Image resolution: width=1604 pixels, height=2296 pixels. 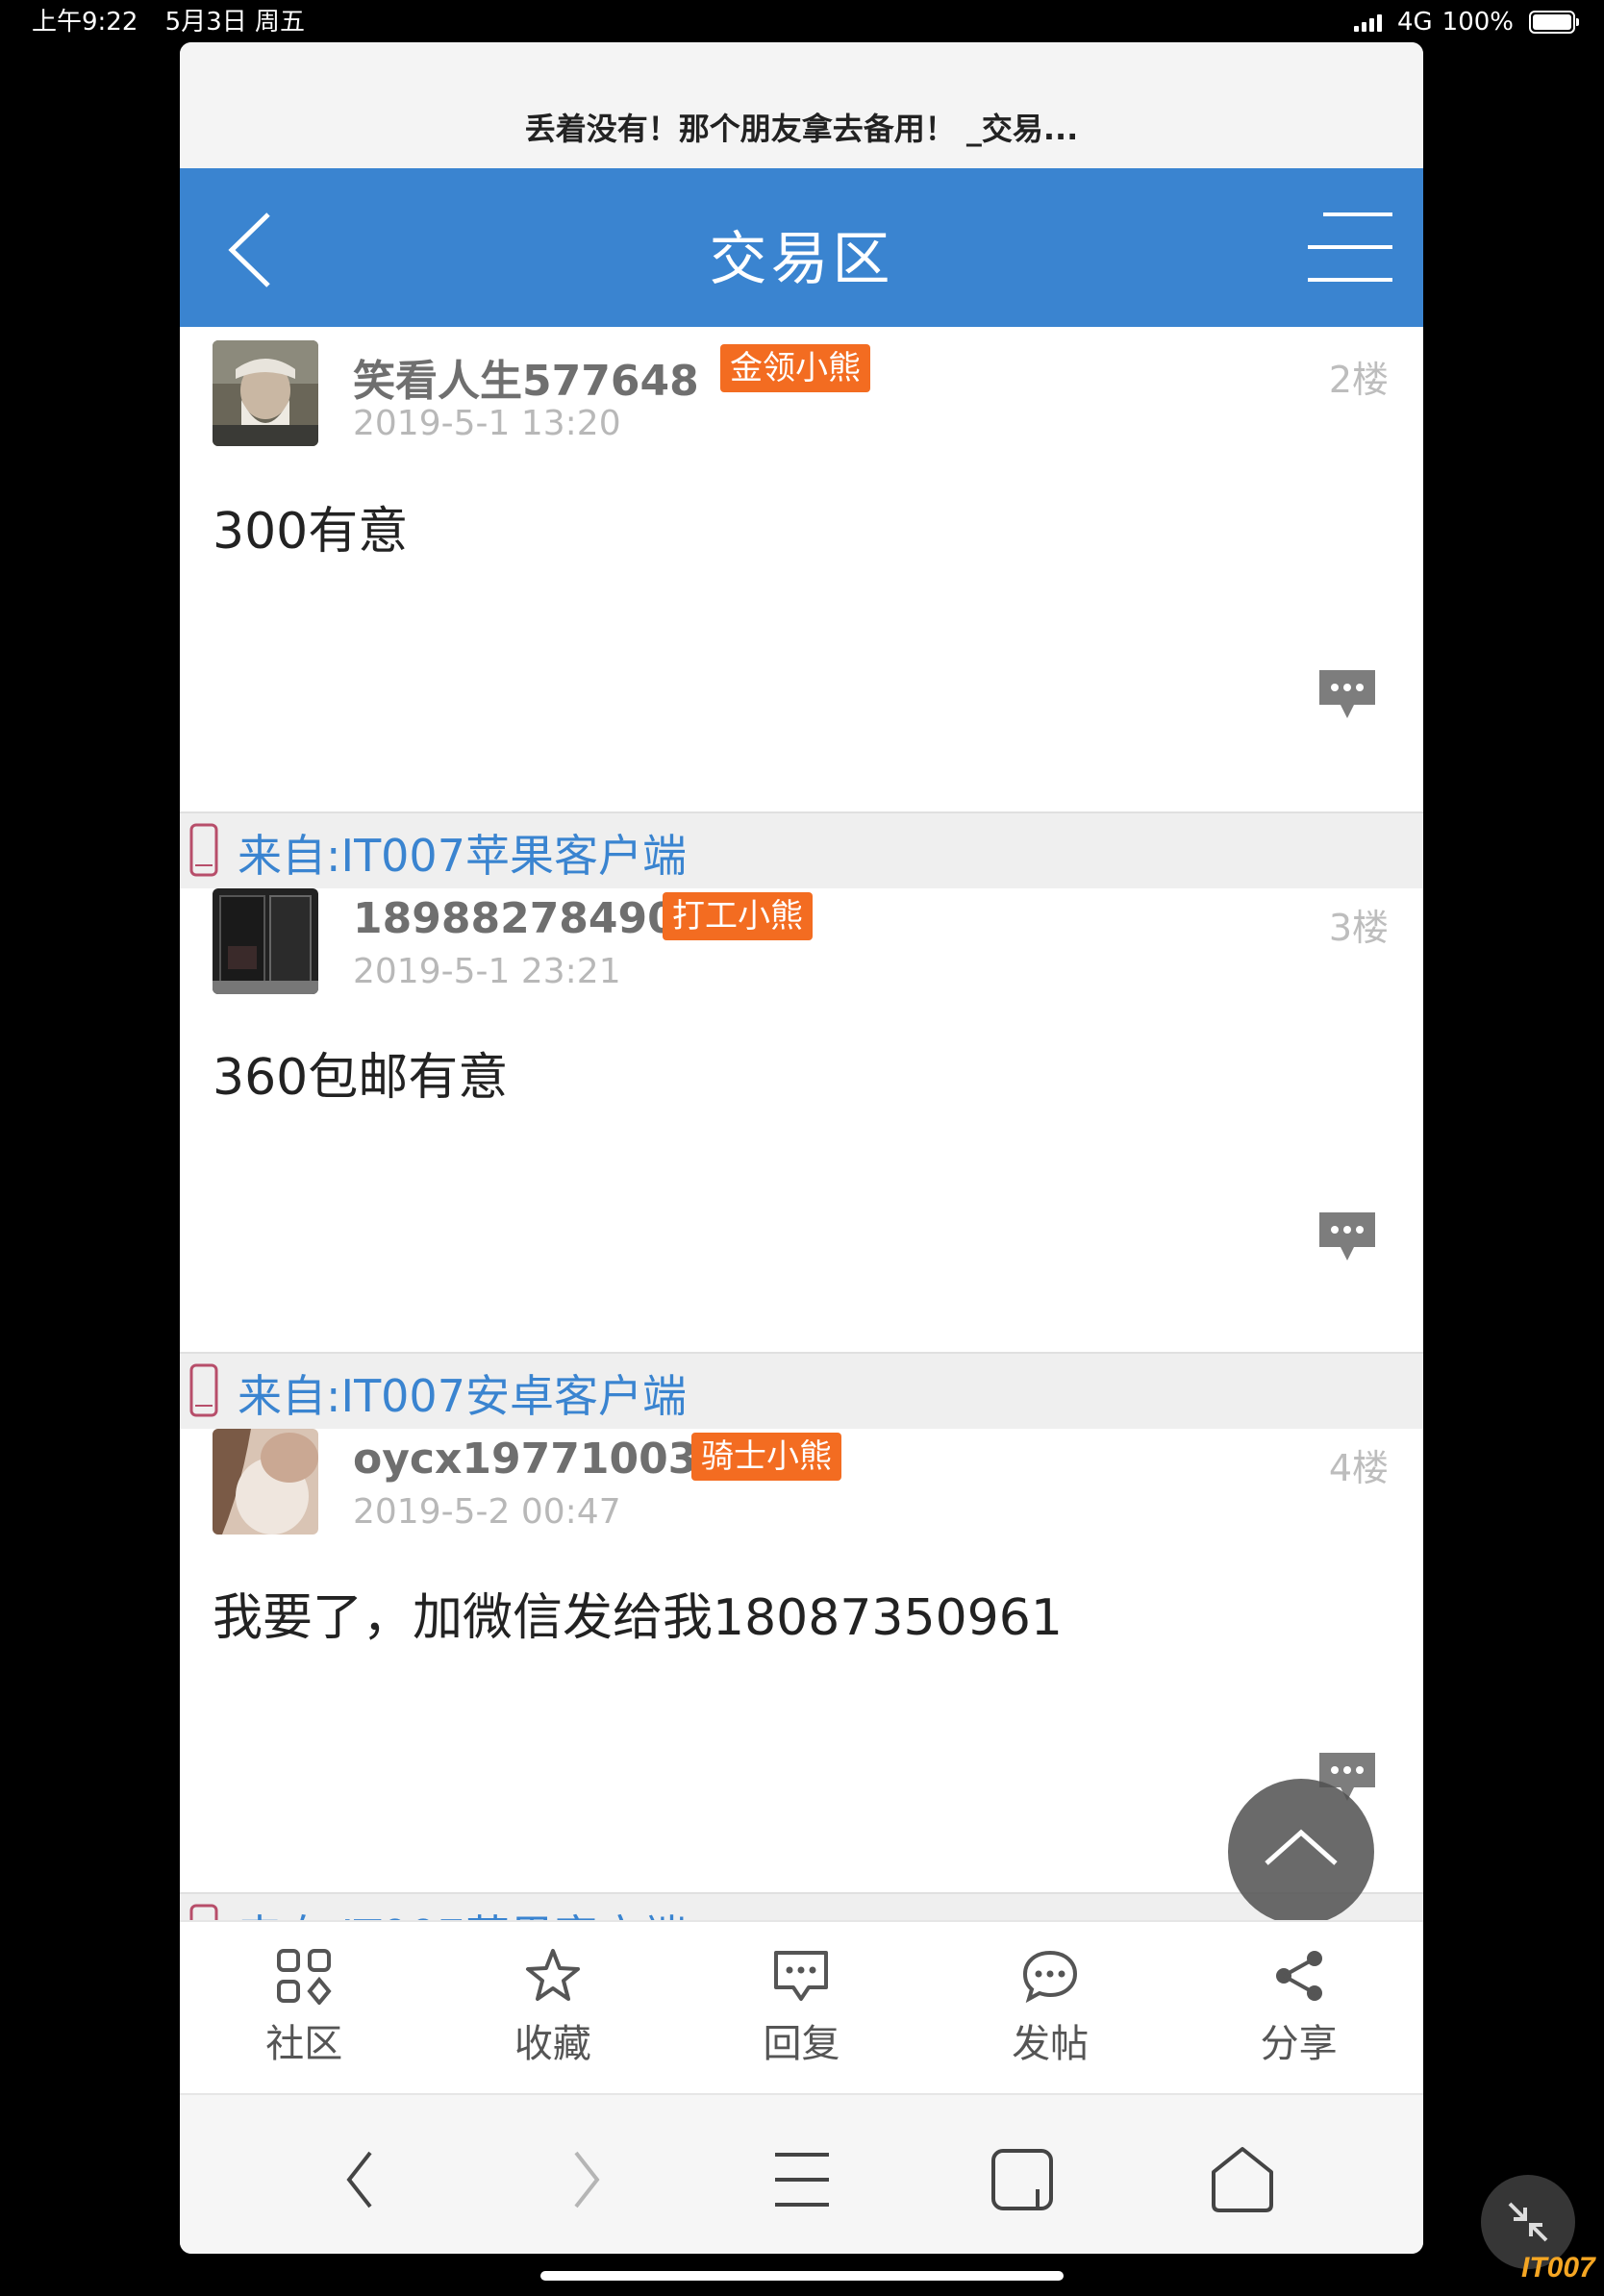 What do you see at coordinates (311, 532) in the screenshot?
I see `post-body: 300有意` at bounding box center [311, 532].